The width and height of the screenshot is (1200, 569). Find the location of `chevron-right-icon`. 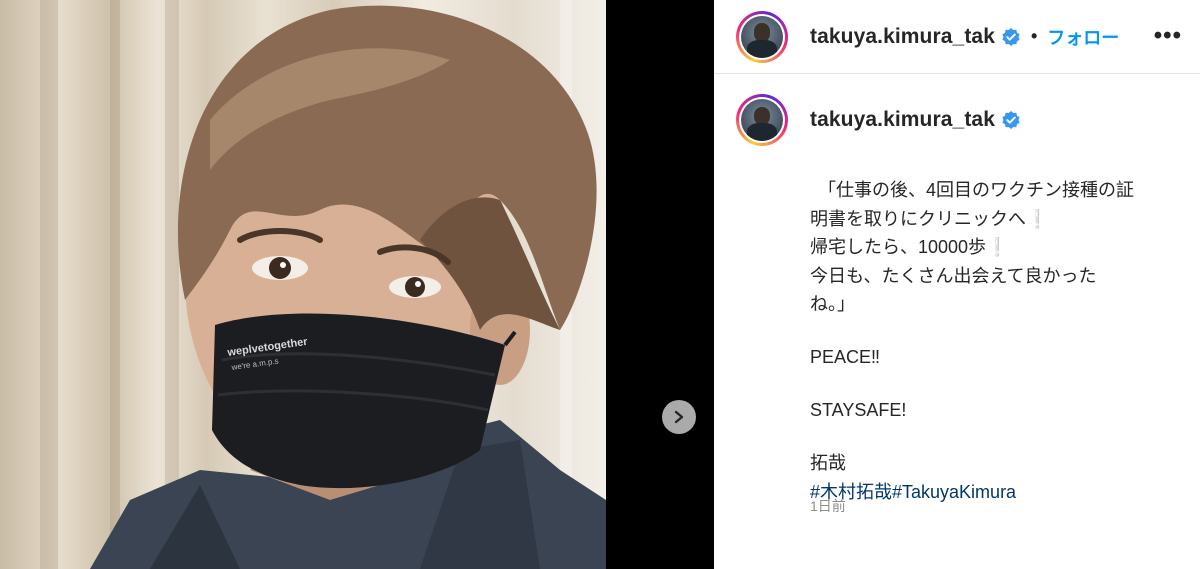

chevron-right-icon is located at coordinates (679, 417).